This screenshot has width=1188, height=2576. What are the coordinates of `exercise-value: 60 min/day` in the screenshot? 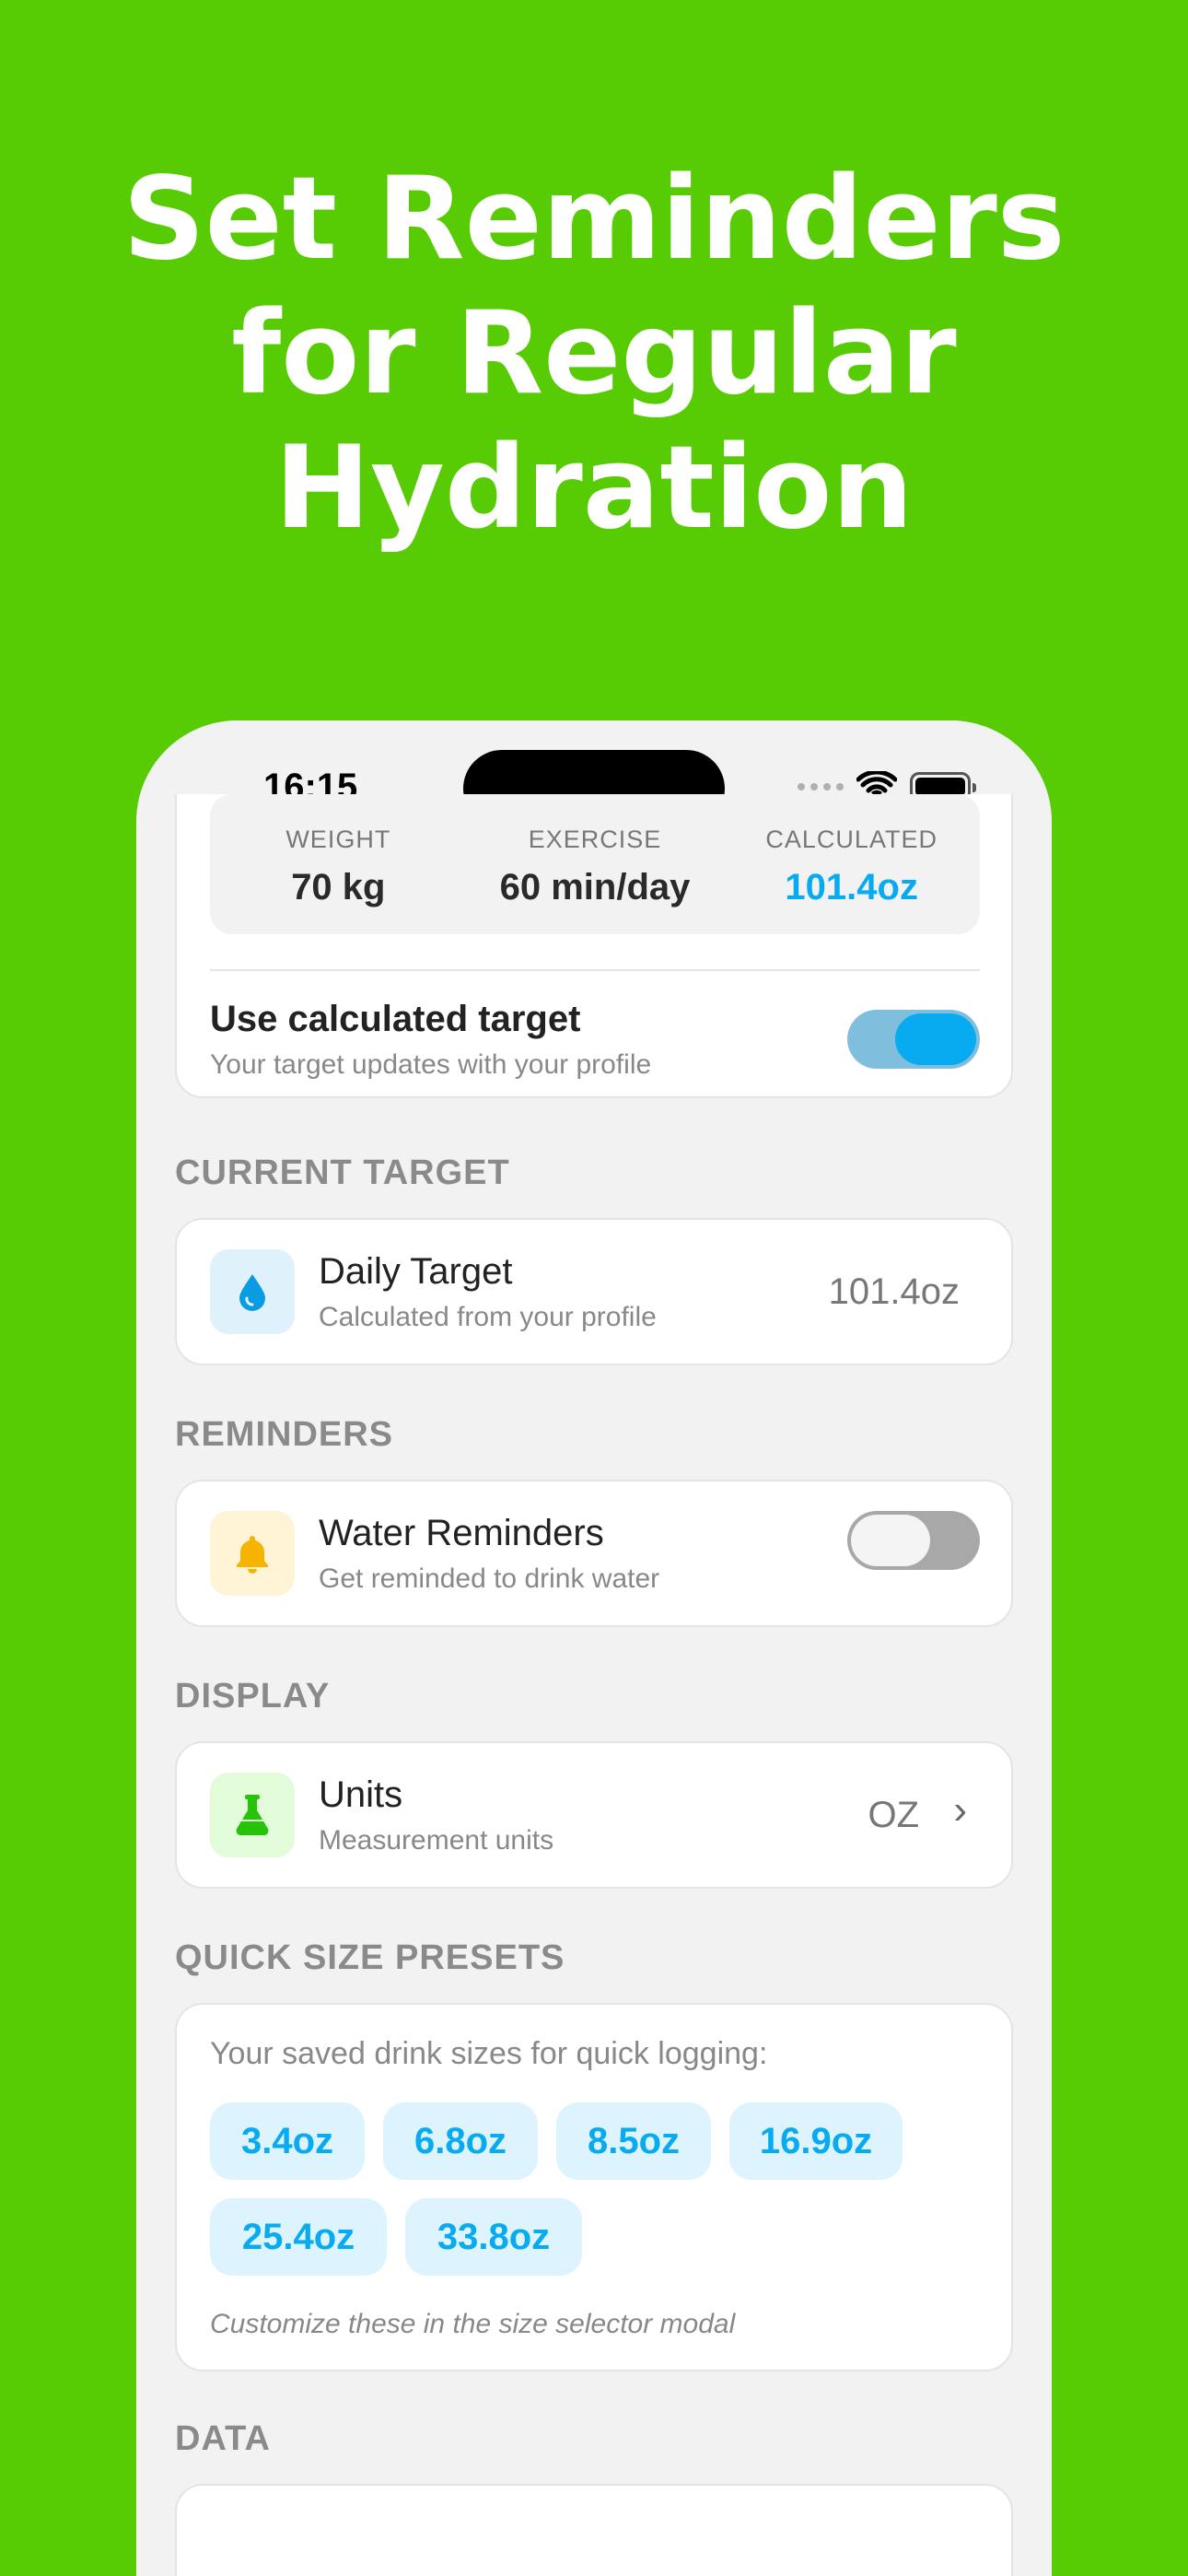 It's located at (595, 887).